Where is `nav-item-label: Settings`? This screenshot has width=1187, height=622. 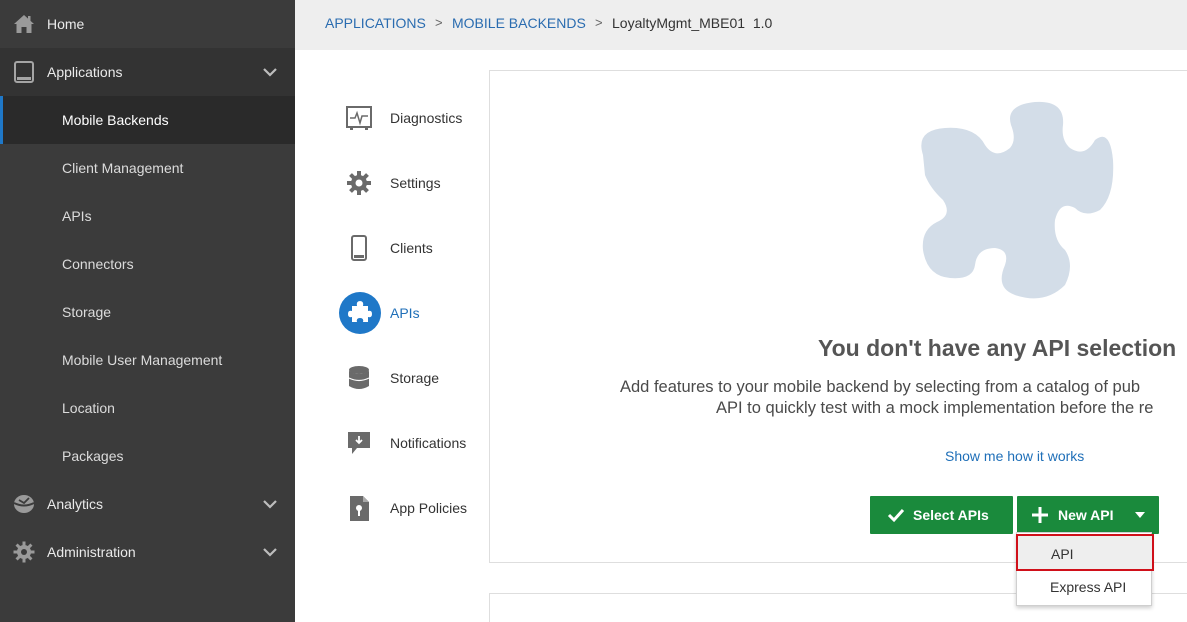 nav-item-label: Settings is located at coordinates (415, 183).